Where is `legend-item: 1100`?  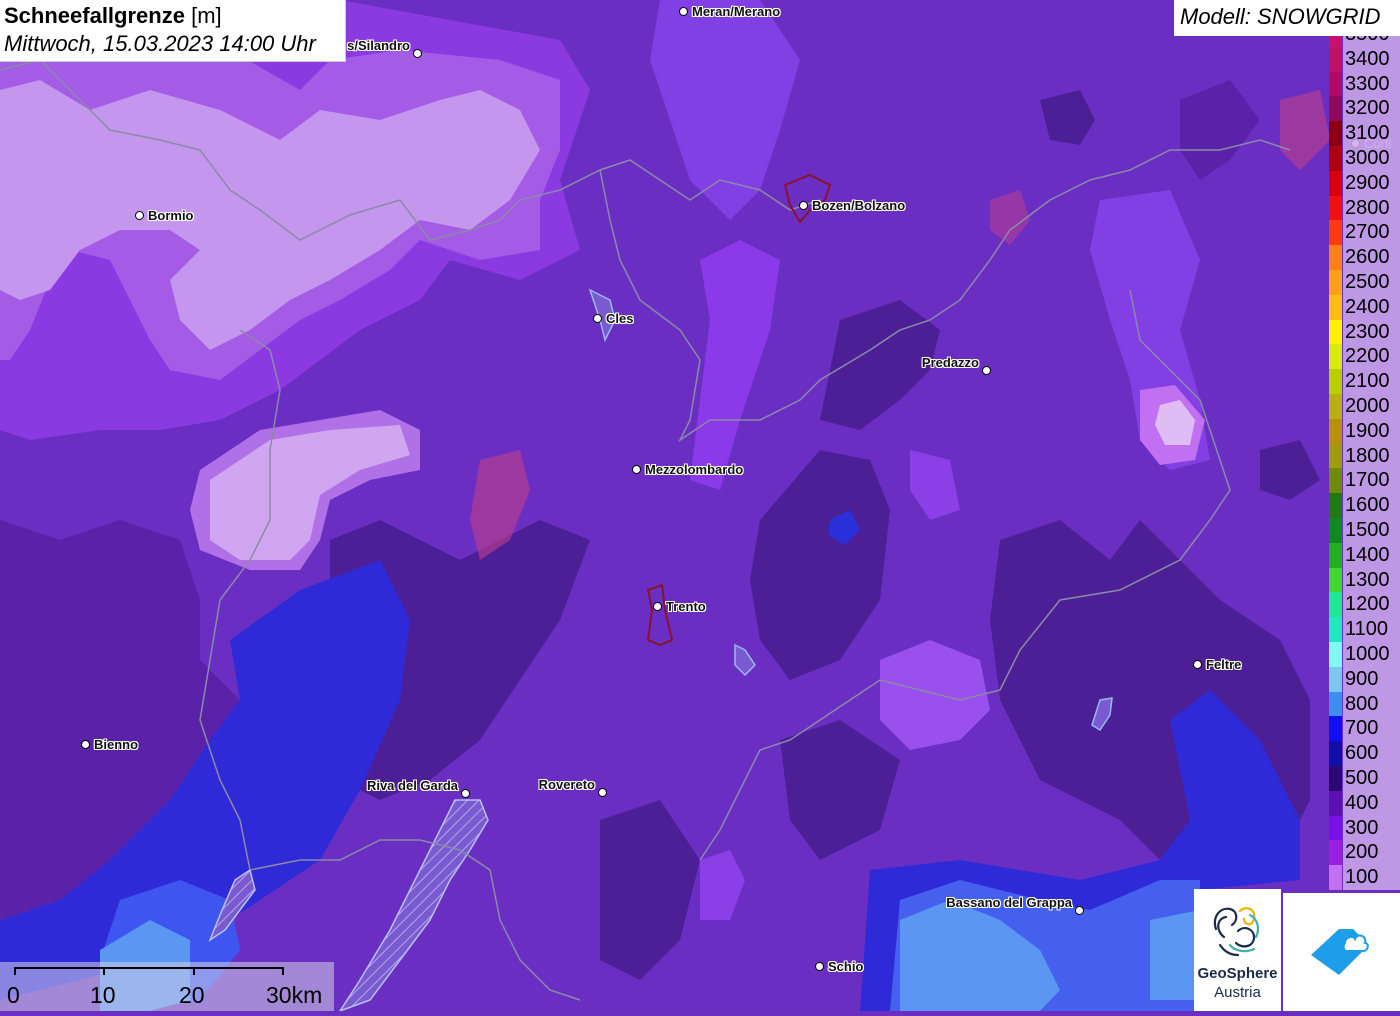
legend-item: 1100 is located at coordinates (1364, 629).